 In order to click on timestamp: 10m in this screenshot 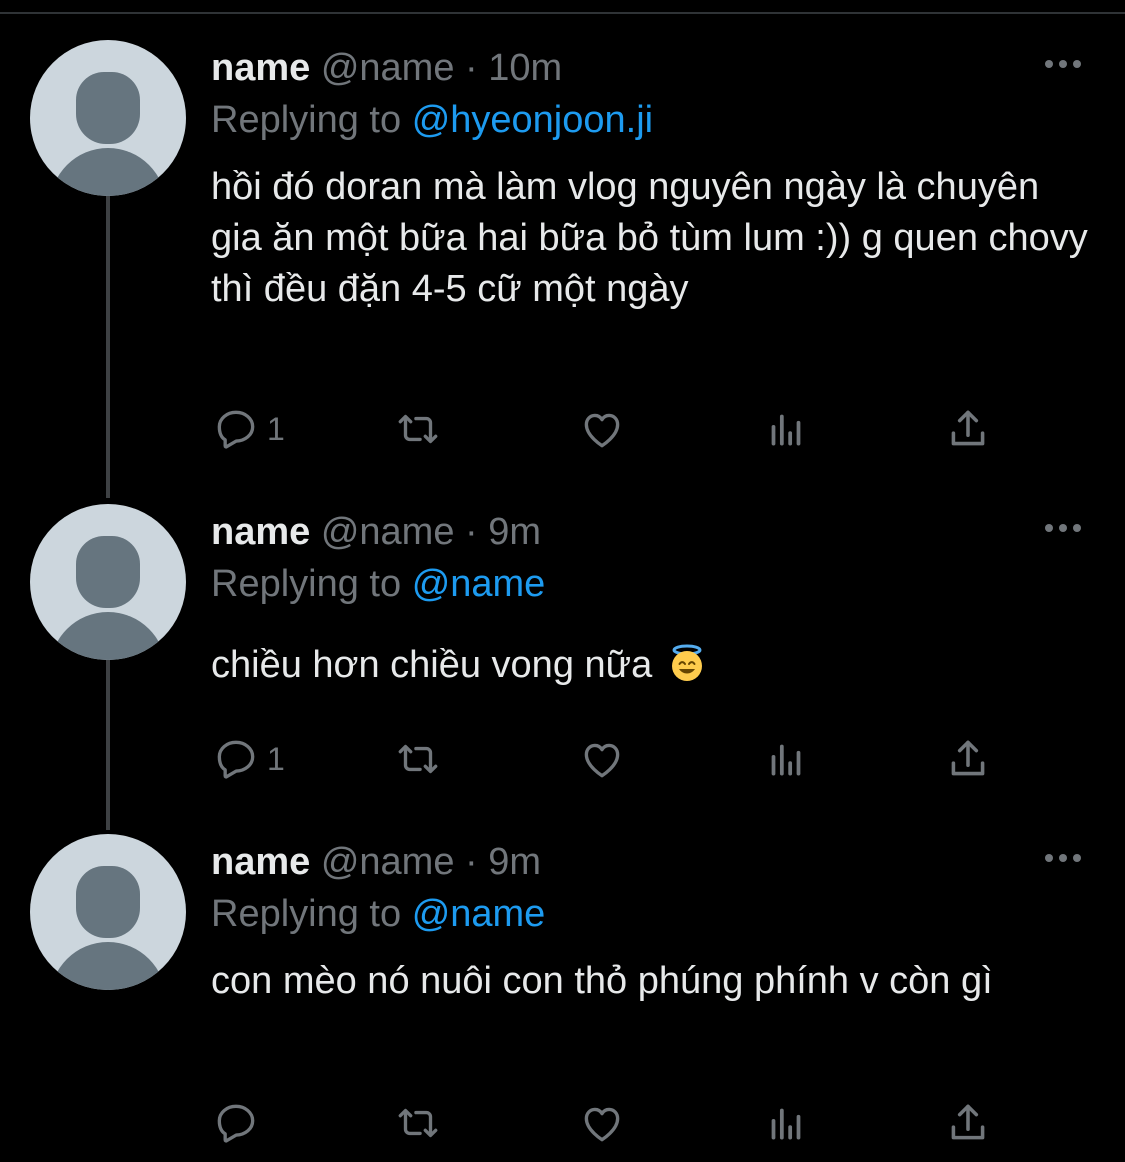, I will do `click(525, 68)`.